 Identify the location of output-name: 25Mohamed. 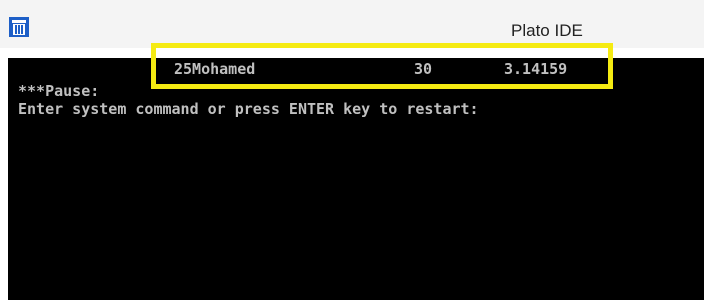
(215, 69).